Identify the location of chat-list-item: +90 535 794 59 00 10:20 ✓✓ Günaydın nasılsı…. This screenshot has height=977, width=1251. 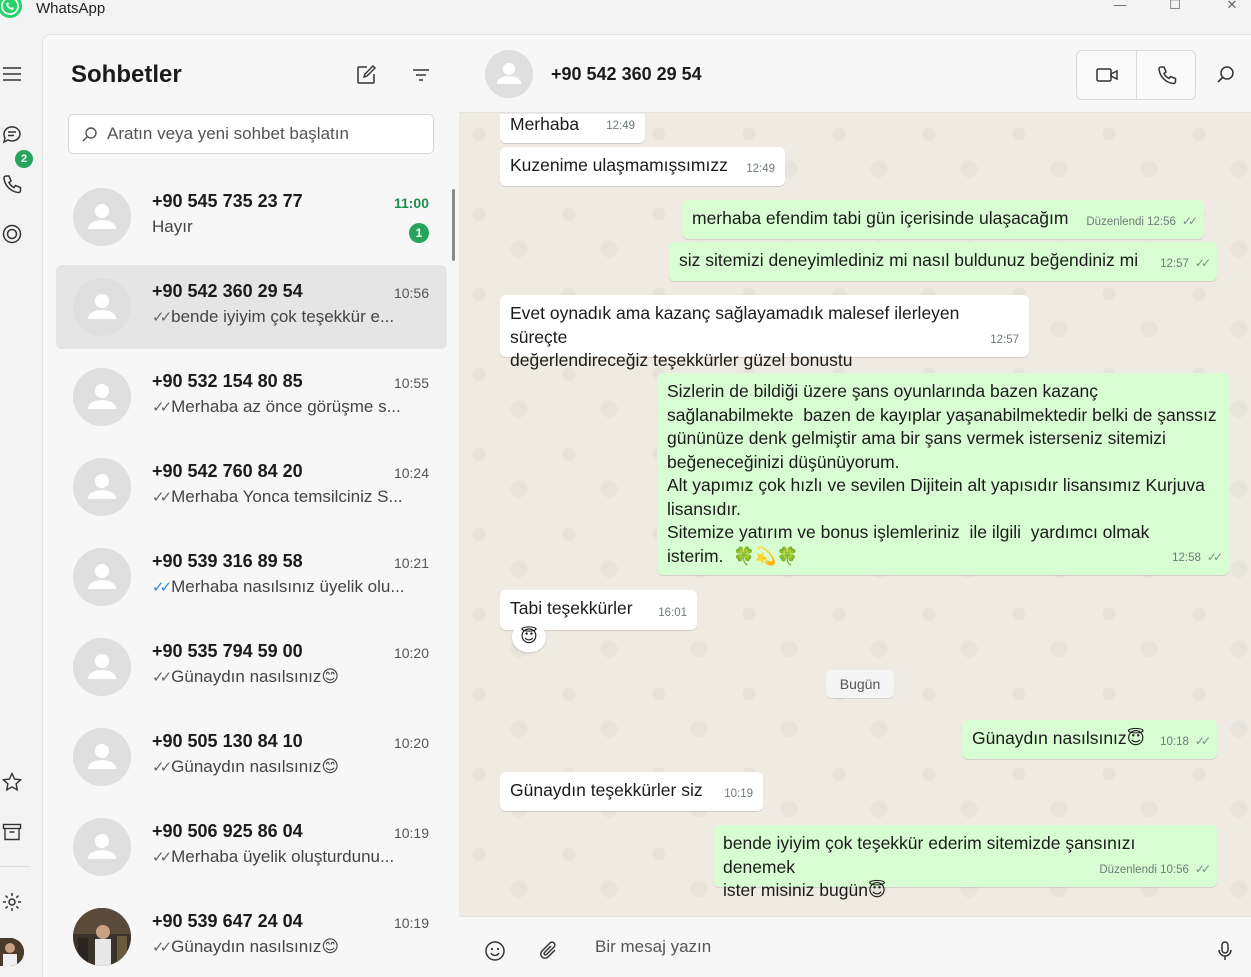
(251, 667).